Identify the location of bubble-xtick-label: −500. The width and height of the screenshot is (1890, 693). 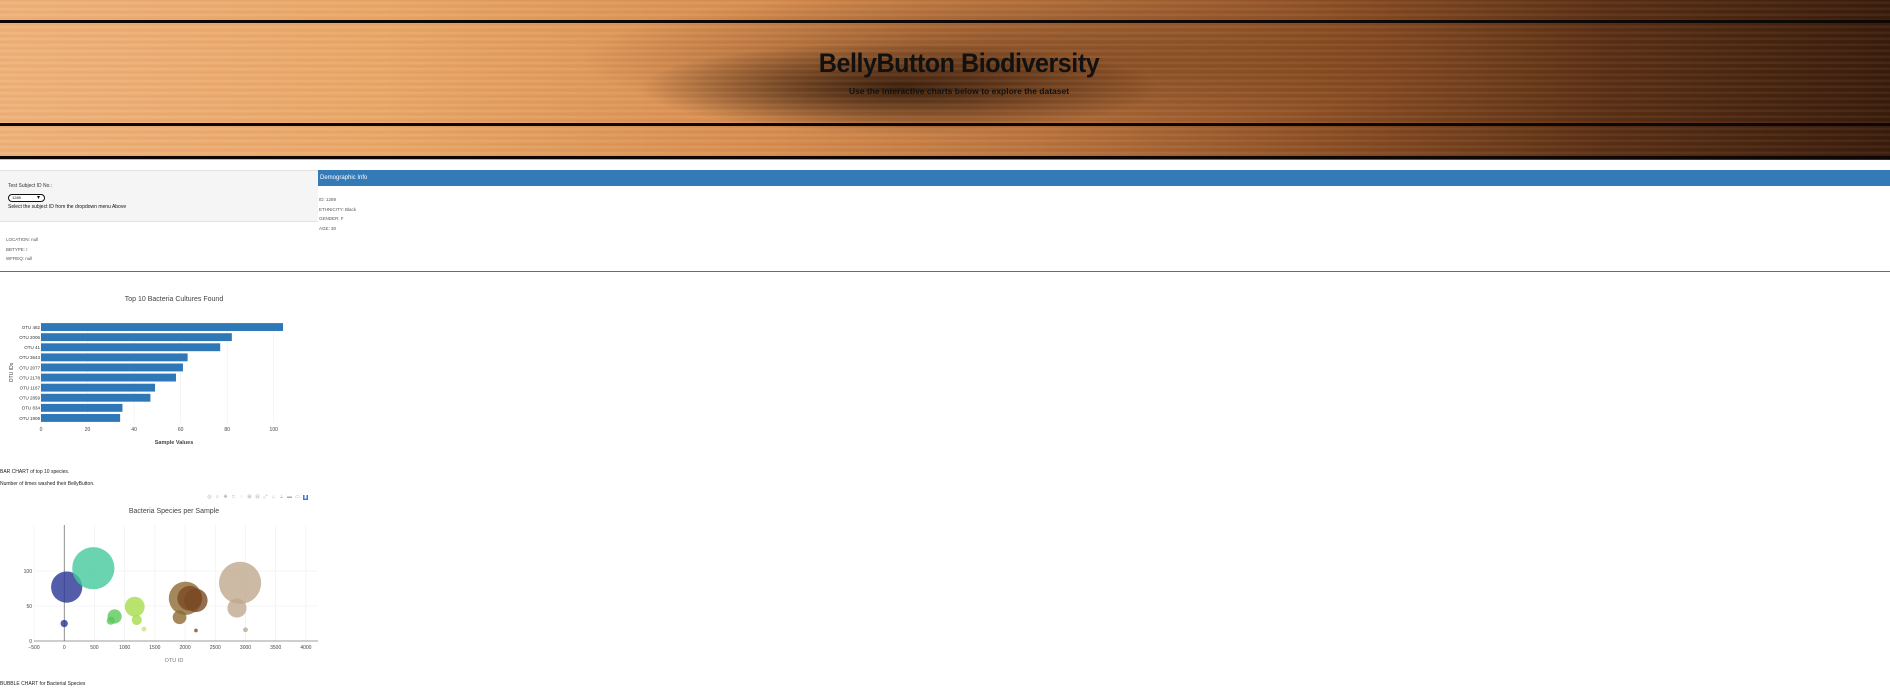
(33, 648).